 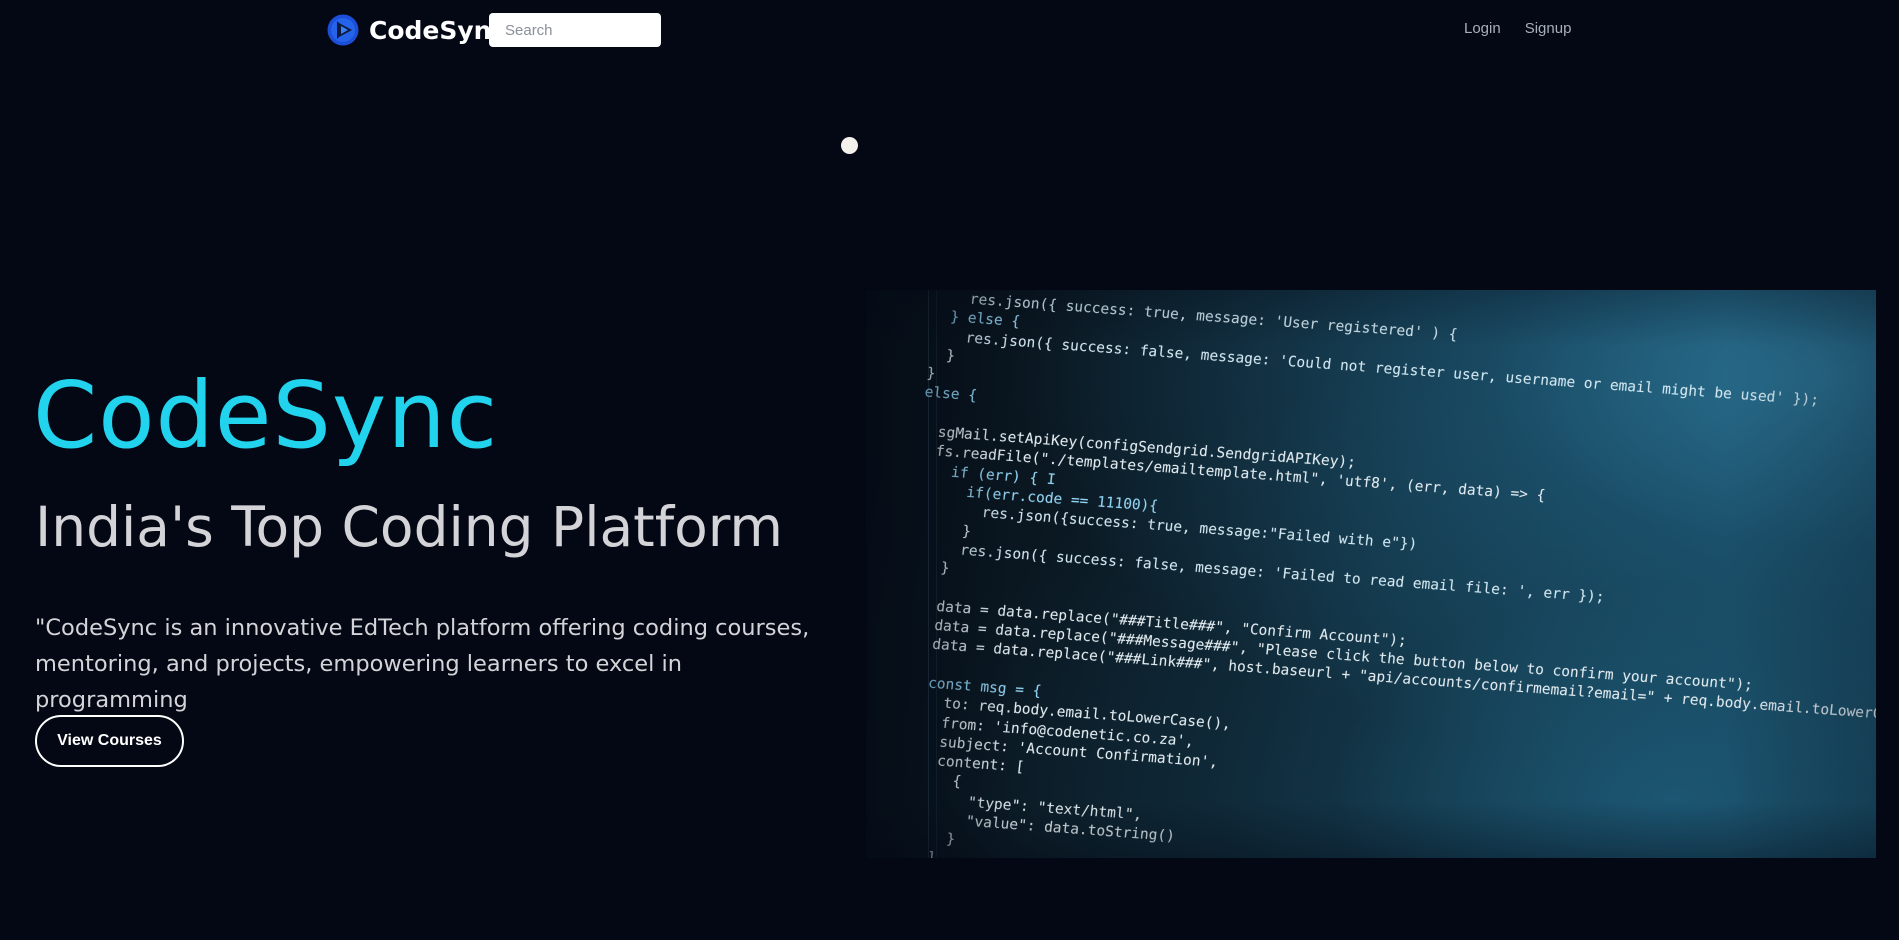 What do you see at coordinates (849, 145) in the screenshot?
I see `cursor-dot` at bounding box center [849, 145].